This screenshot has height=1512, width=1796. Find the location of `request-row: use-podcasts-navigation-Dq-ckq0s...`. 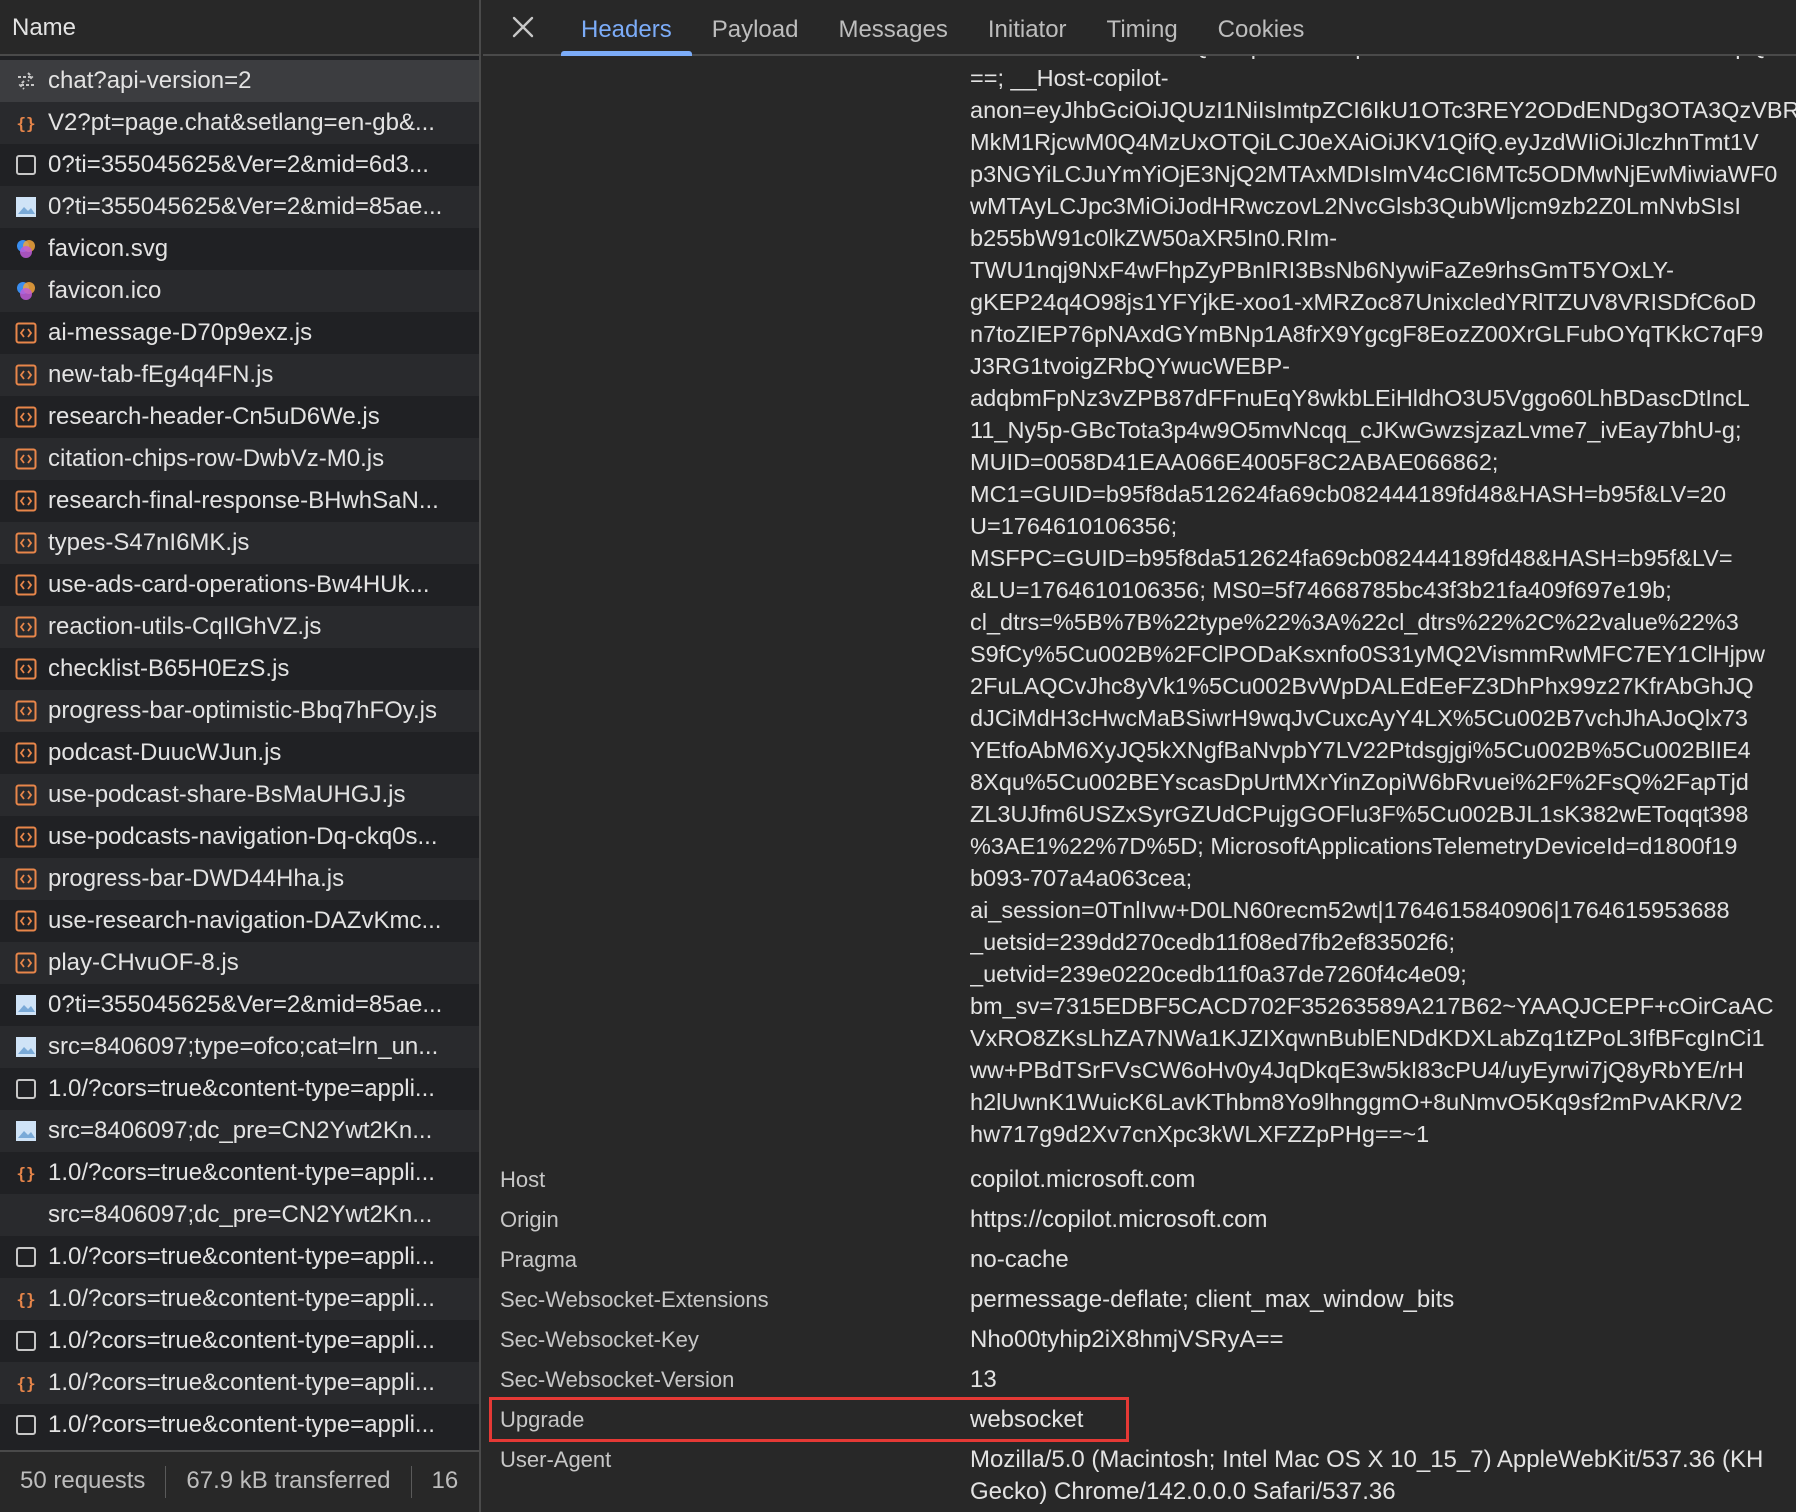

request-row: use-podcasts-navigation-Dq-ckq0s... is located at coordinates (239, 837).